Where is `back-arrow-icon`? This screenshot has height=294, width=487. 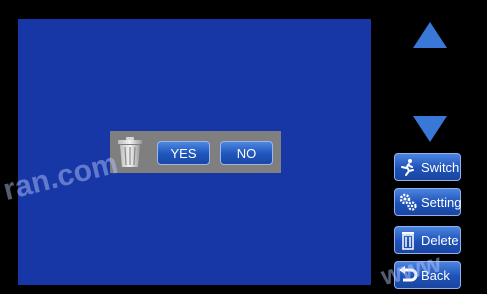
back-arrow-icon is located at coordinates (408, 275).